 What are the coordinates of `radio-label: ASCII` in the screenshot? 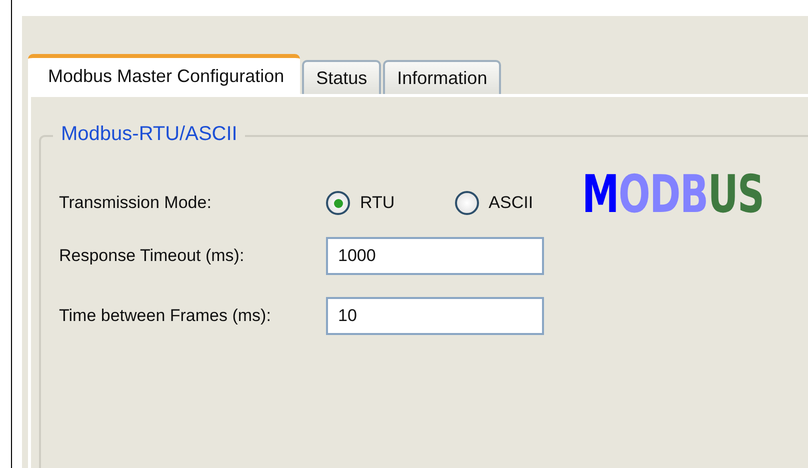 It's located at (511, 203).